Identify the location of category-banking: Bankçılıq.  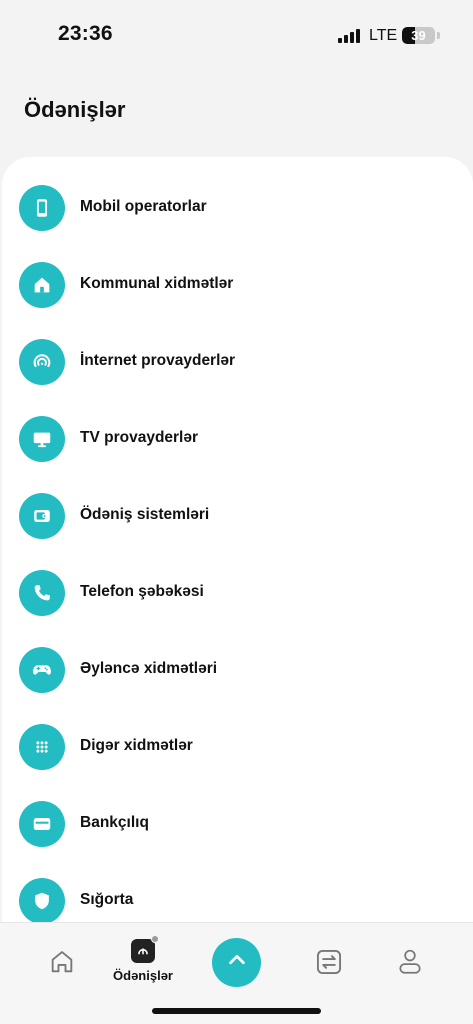
(237, 823).